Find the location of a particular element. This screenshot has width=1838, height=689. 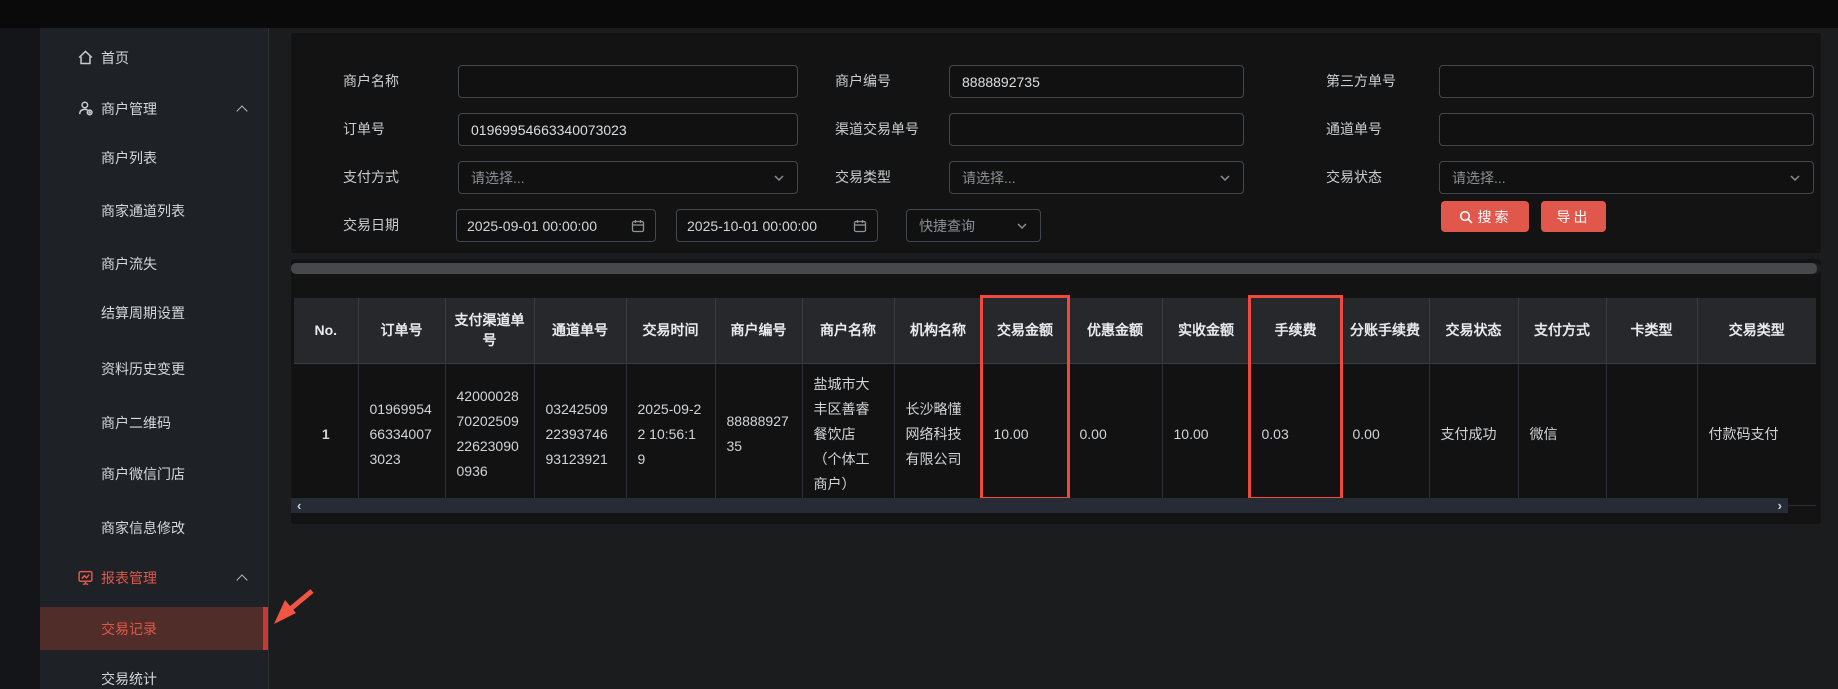

trade-date-end-picker: 2025-10-01 00:00:00 is located at coordinates (777, 225).